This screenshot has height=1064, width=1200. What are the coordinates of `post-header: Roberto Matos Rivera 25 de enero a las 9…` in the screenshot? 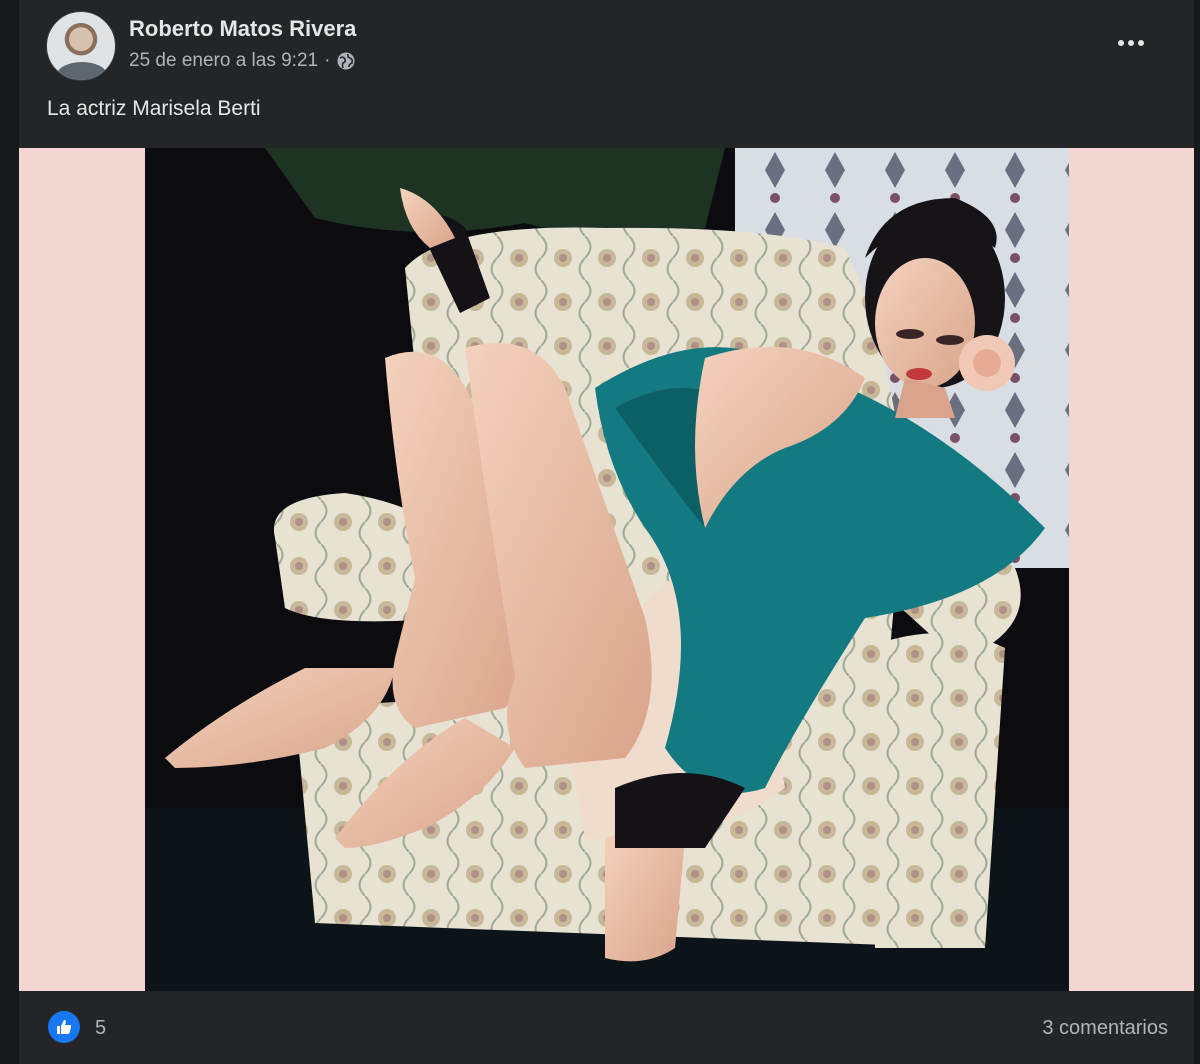 It's located at (606, 74).